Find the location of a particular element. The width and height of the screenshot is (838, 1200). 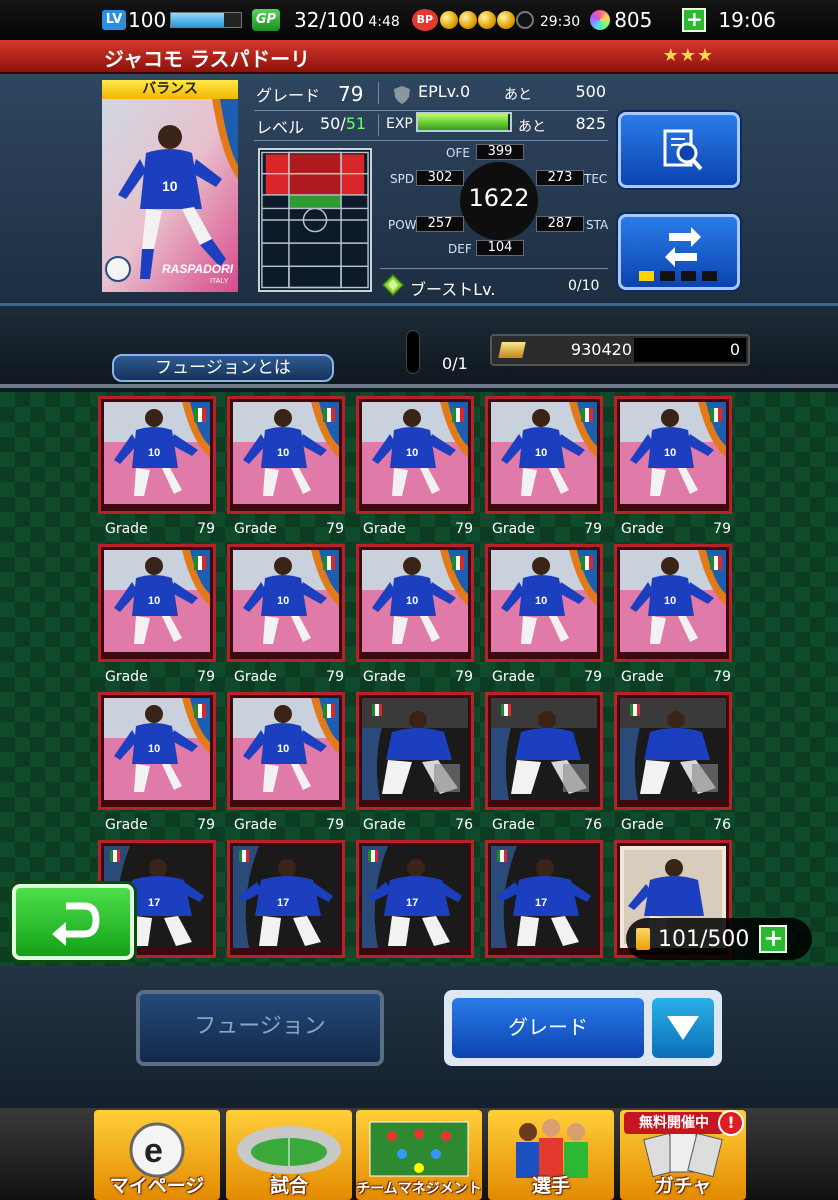

svg-text: e is located at coordinates (153, 1151).